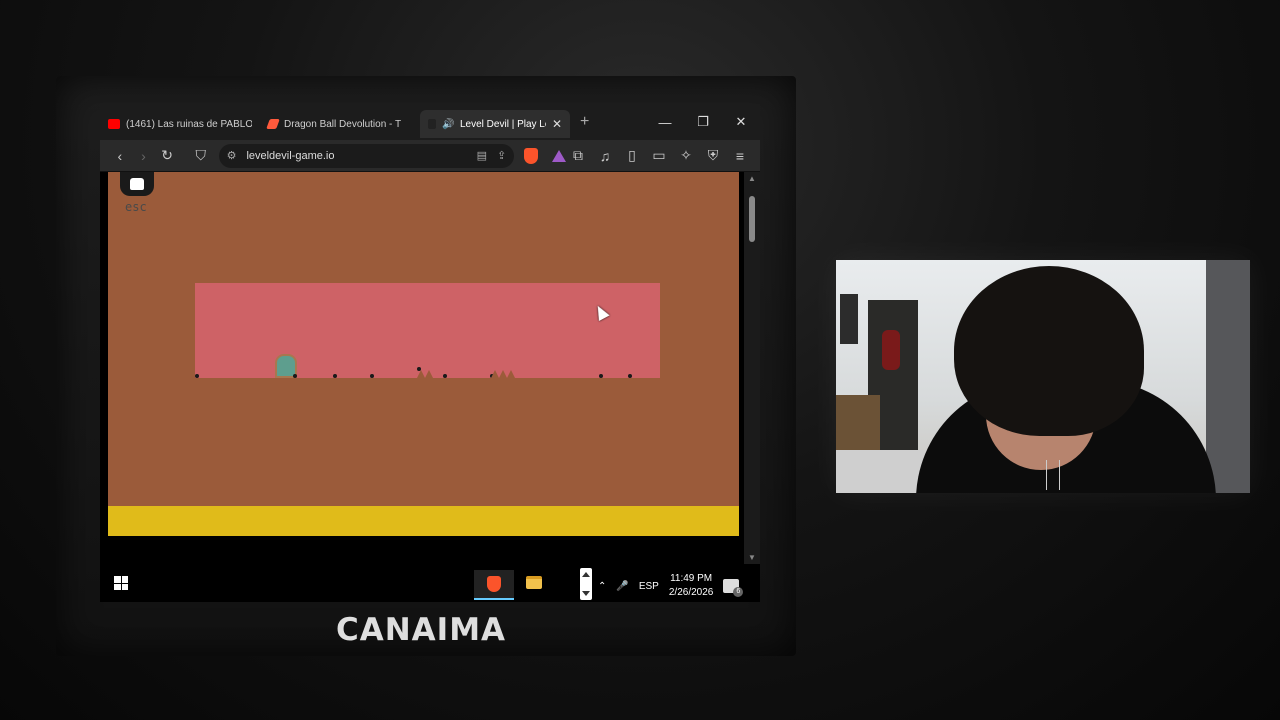  I want to click on wallet-icon: ▭, so click(659, 156).